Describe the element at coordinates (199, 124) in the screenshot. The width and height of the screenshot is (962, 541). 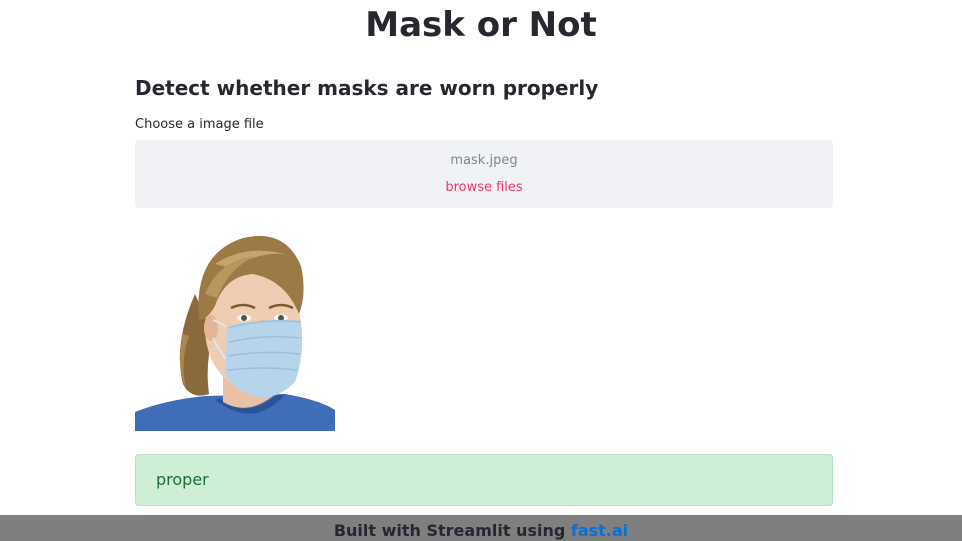
I see `file-uploader-label: Choose a image file` at that location.